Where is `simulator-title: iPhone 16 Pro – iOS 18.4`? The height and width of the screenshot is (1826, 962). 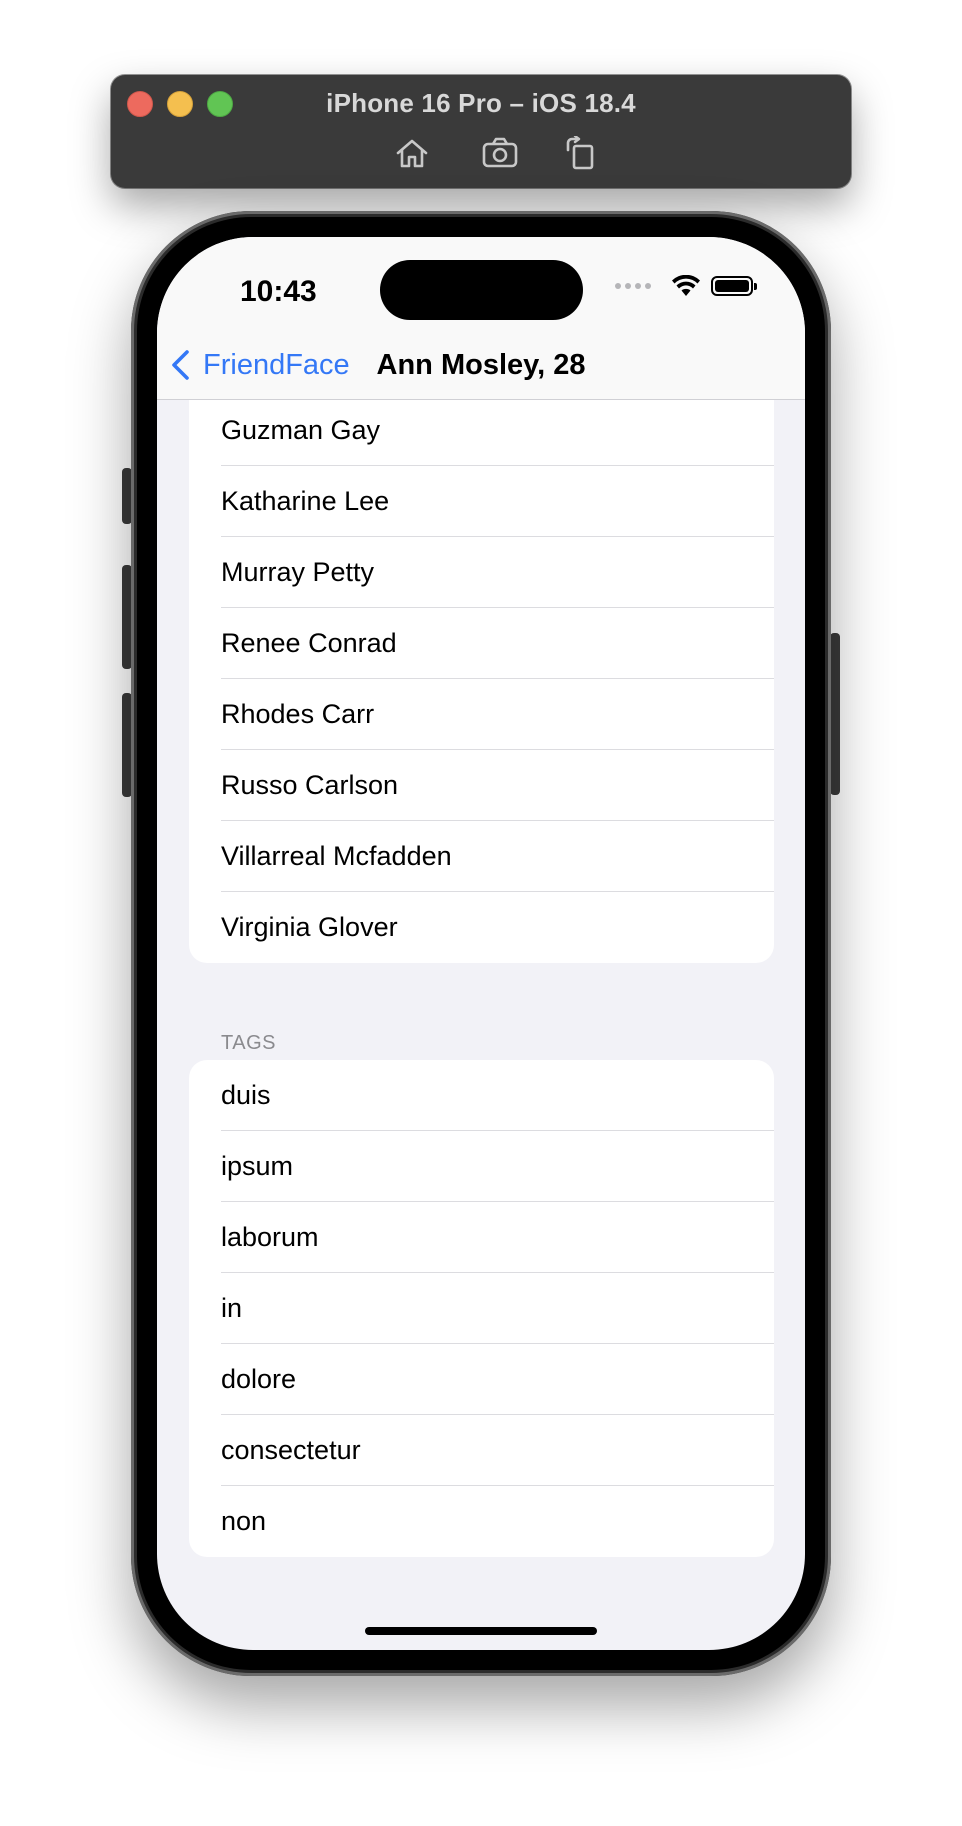 simulator-title: iPhone 16 Pro – iOS 18.4 is located at coordinates (481, 103).